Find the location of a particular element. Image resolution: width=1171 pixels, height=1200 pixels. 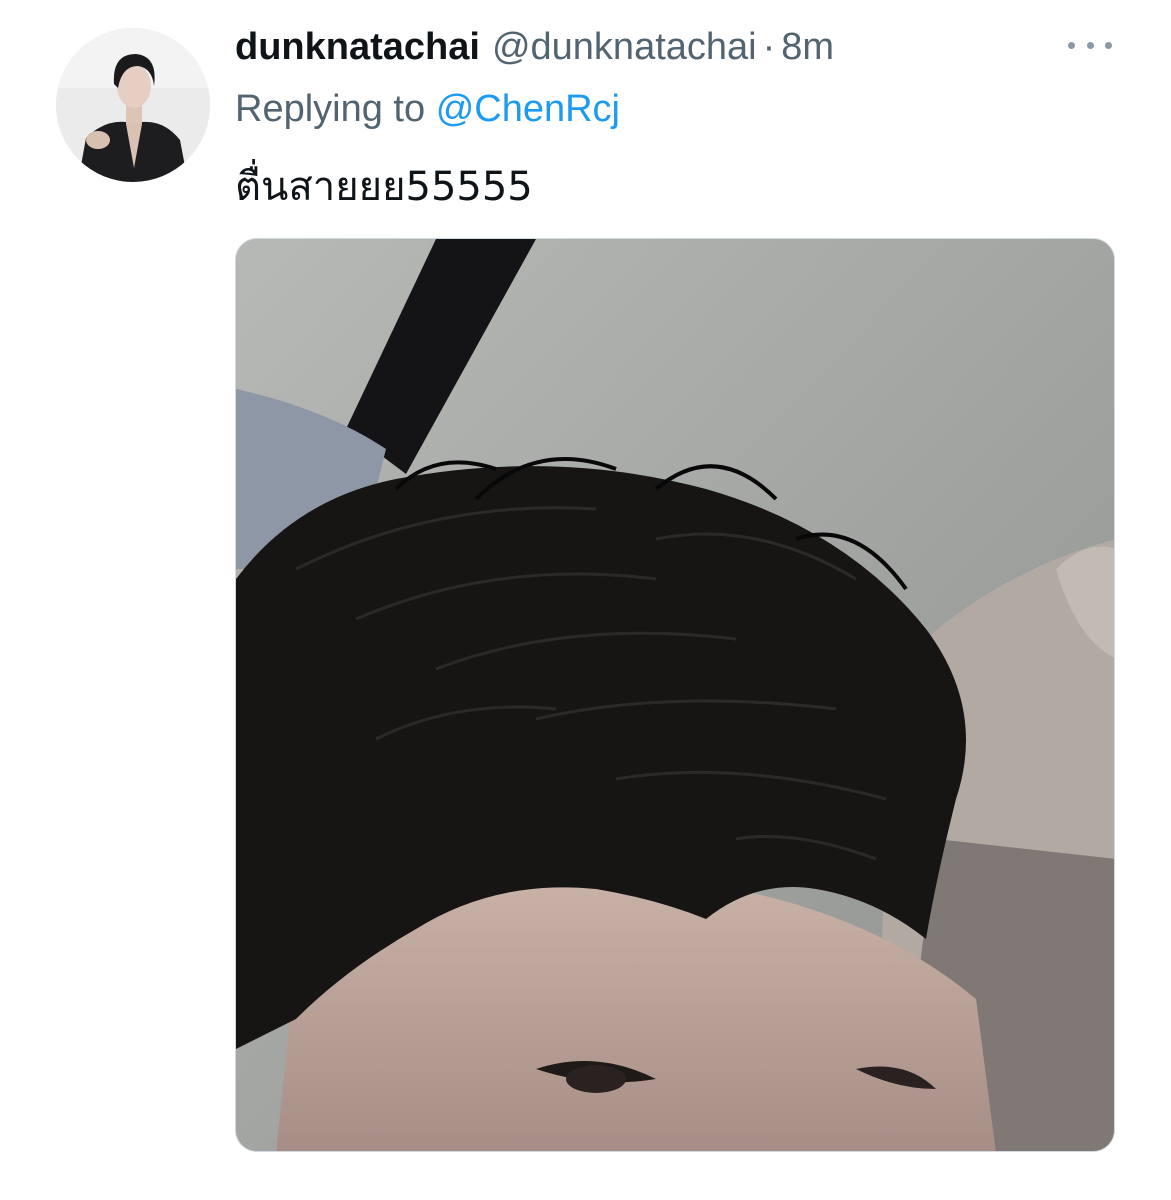

tweet-header: dunknatachai @dunknatachai · 8m is located at coordinates (534, 47).